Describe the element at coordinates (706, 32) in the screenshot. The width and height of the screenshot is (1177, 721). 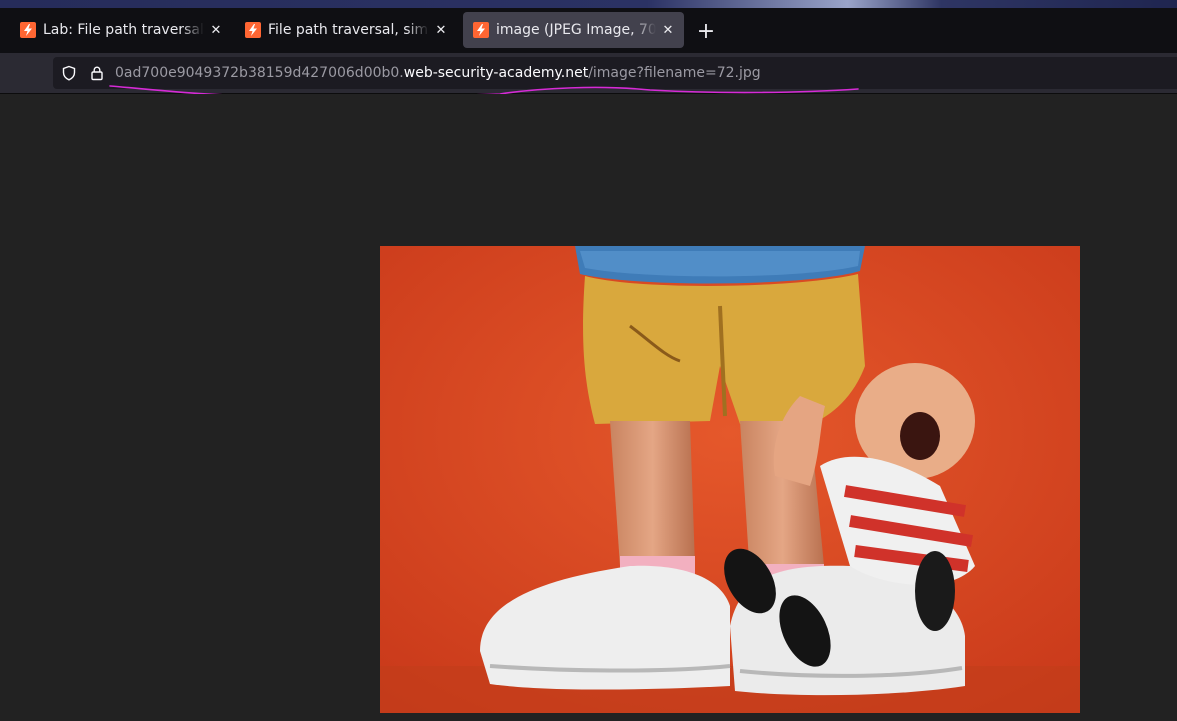
I see `new-tab-button: +` at that location.